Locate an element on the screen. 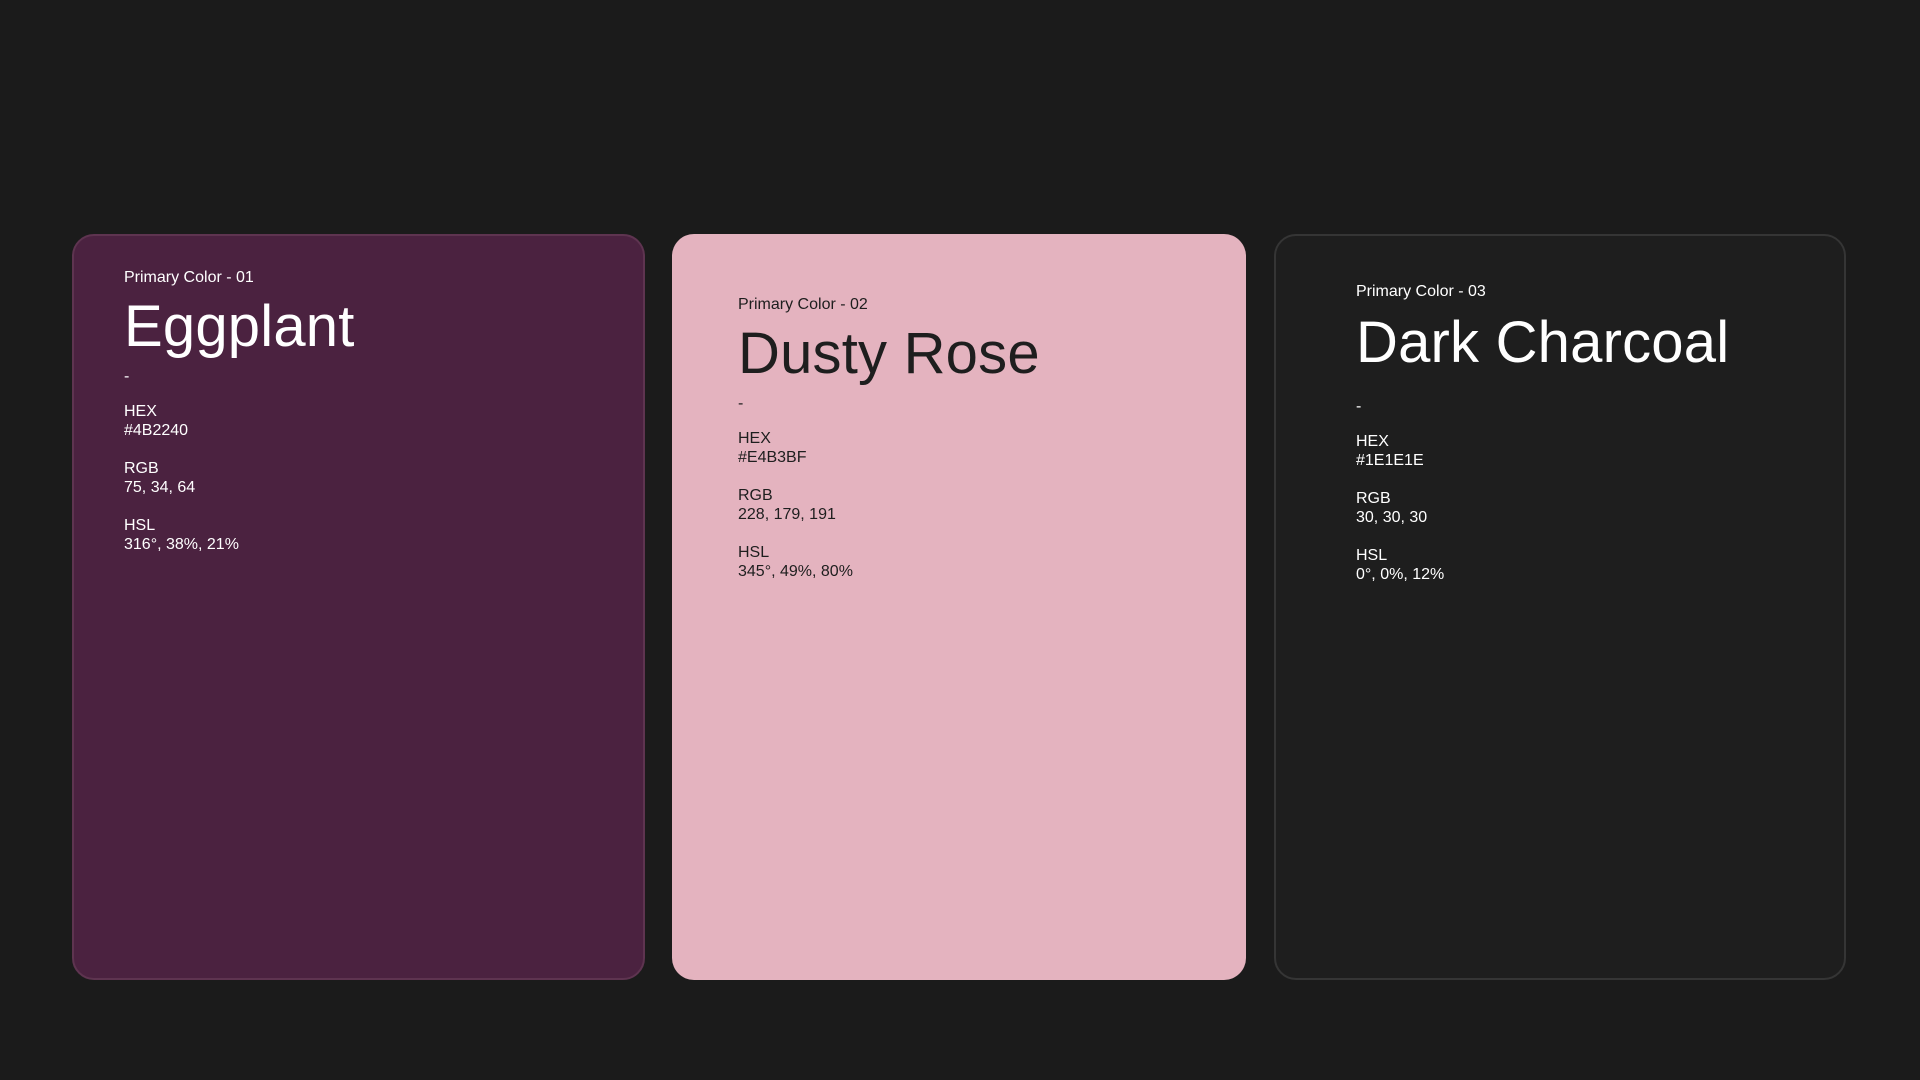 This screenshot has width=1920, height=1080. spec-hex: HEX #E4B3BF is located at coordinates (889, 448).